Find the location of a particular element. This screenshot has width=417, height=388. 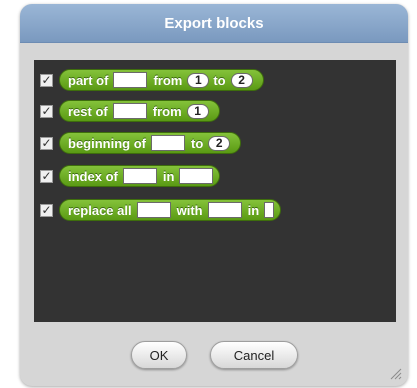

dialog-title: Export blocks is located at coordinates (214, 23).